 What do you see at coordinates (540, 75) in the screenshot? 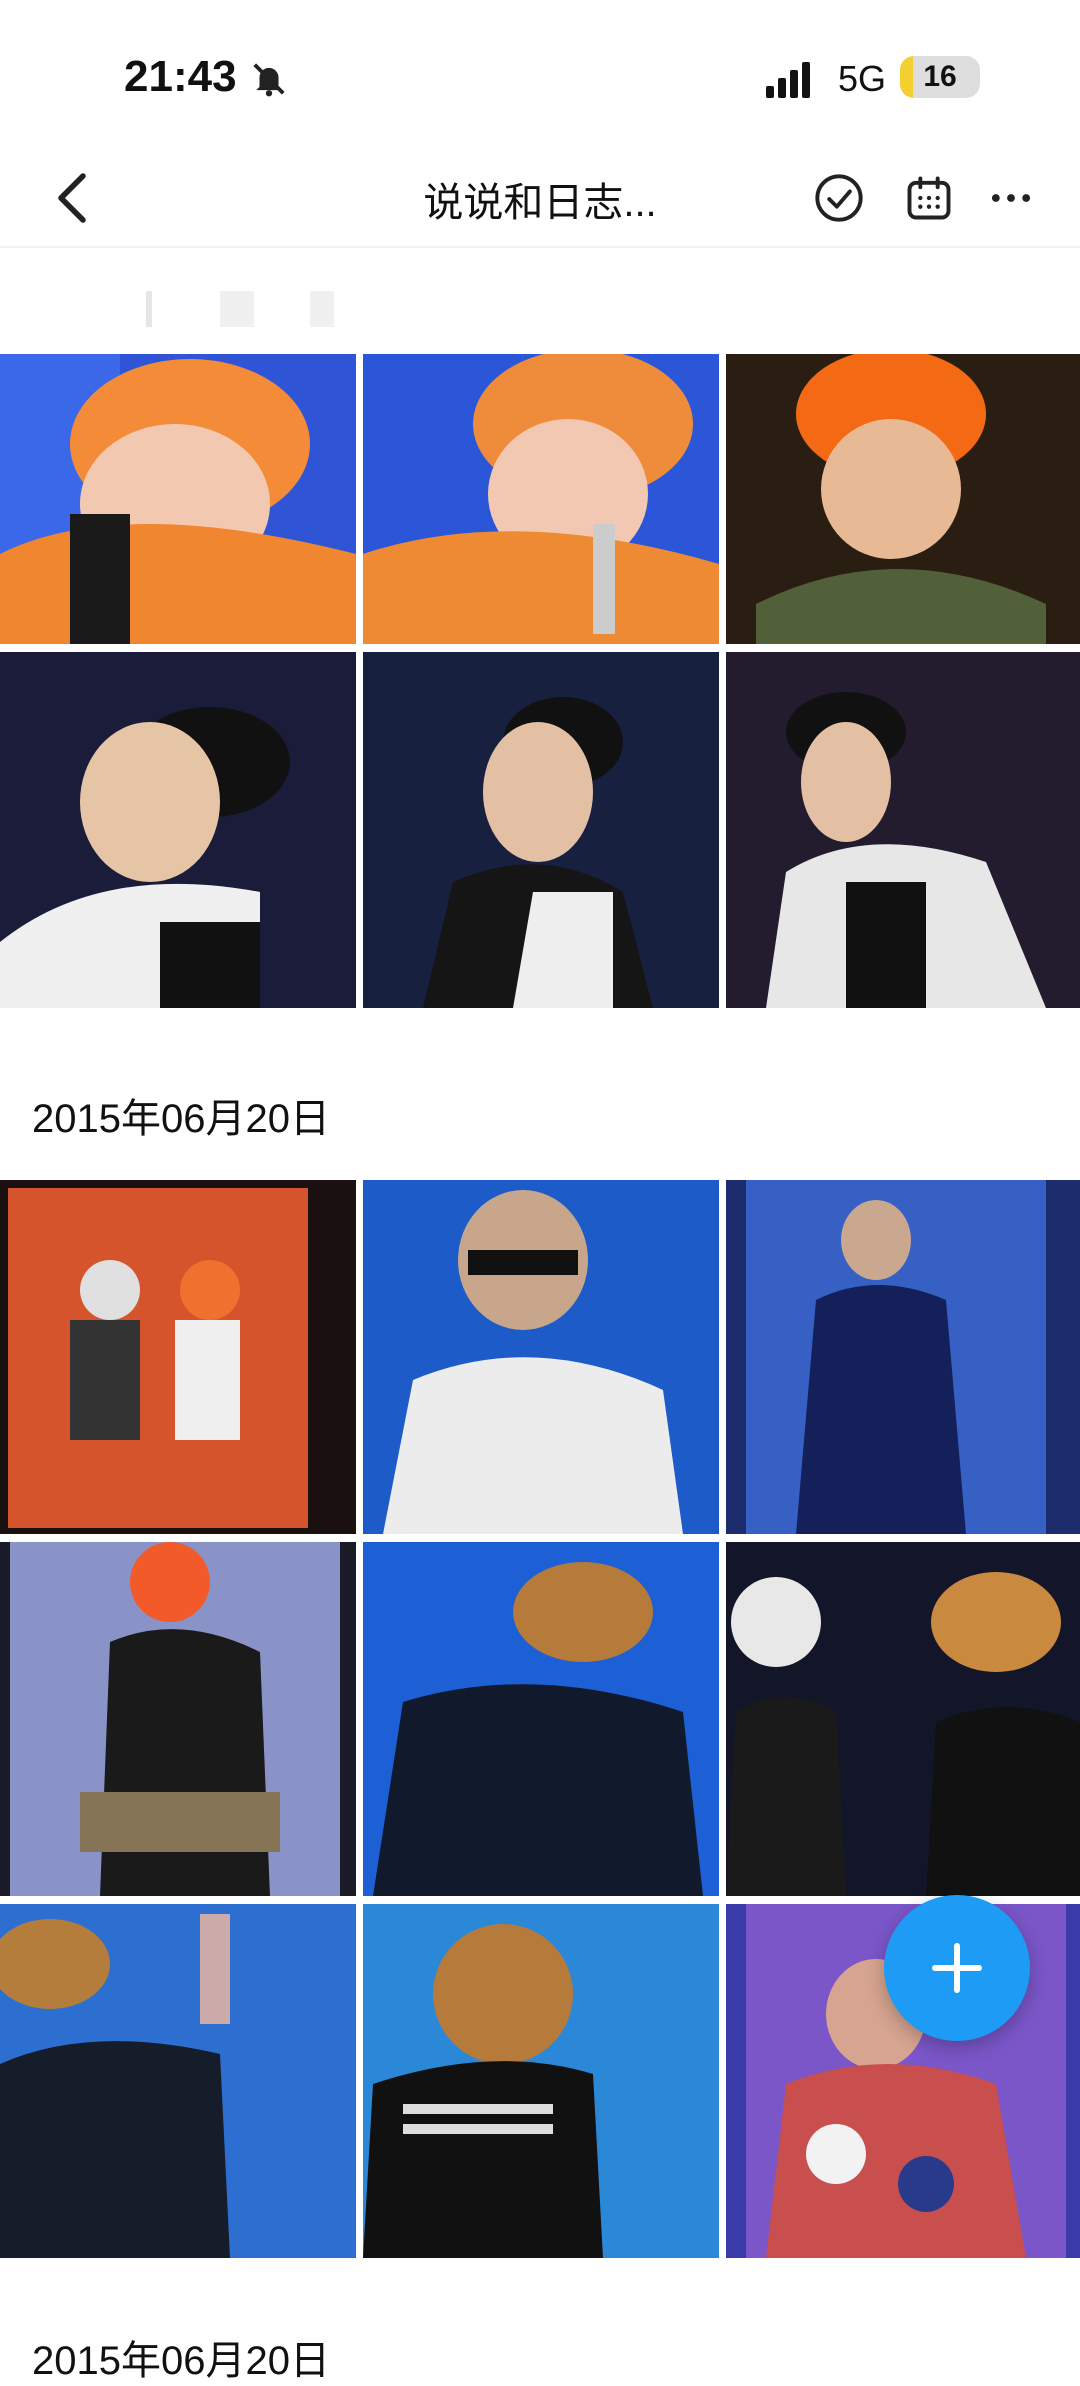
I see `status-bar: 21:43 5G 16` at bounding box center [540, 75].